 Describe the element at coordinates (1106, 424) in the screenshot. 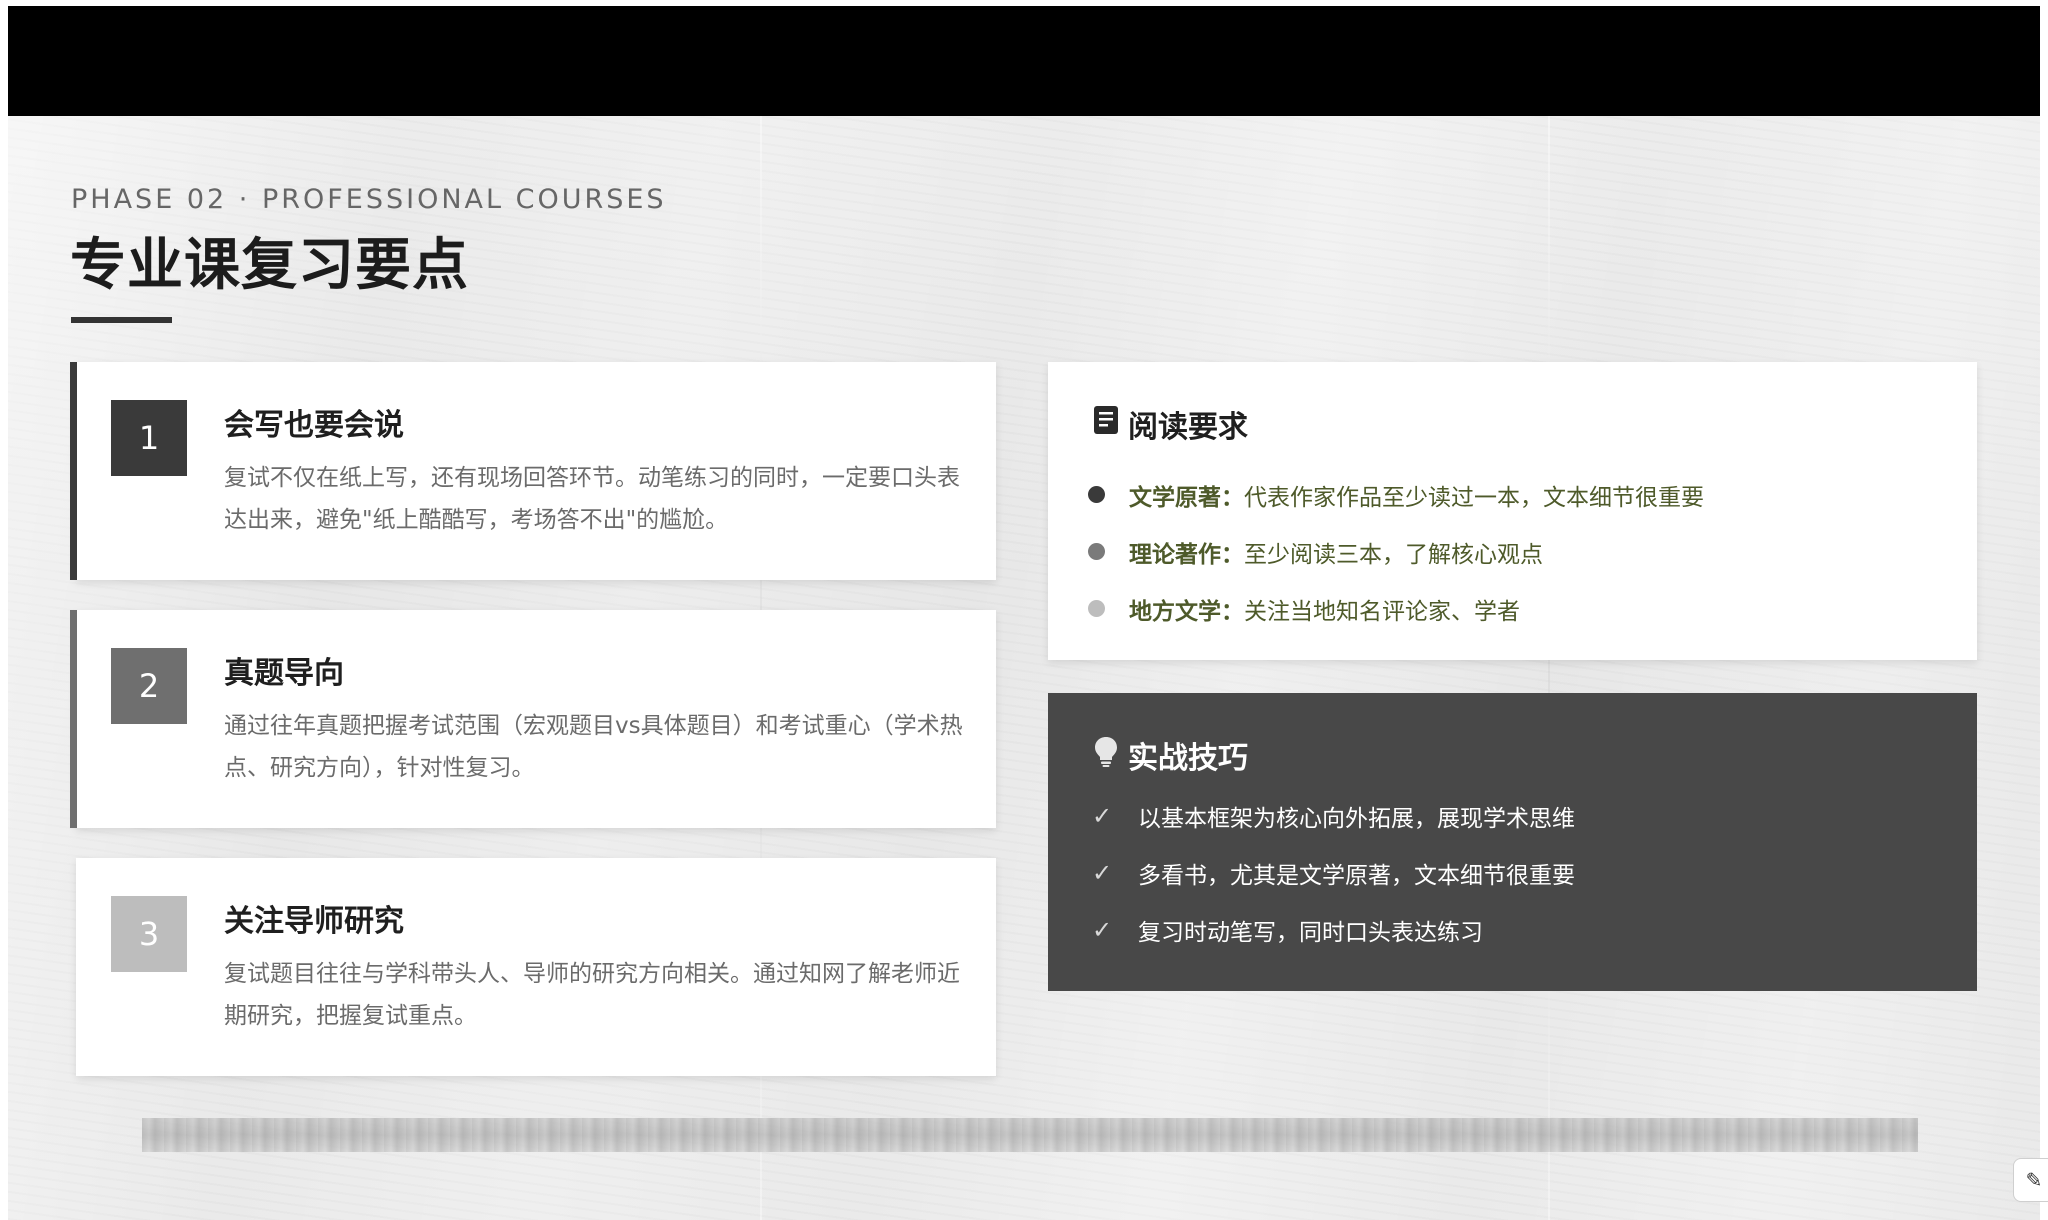

I see `book-icon` at that location.